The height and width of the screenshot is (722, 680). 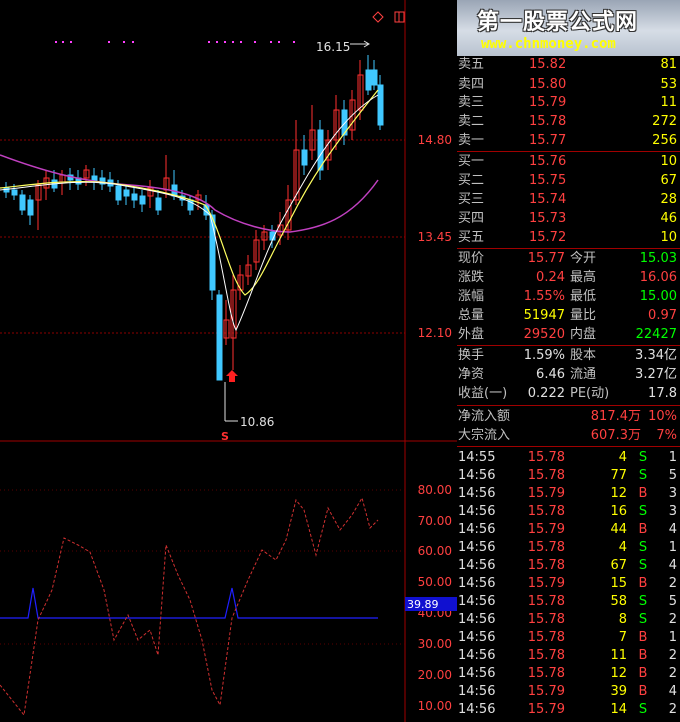 What do you see at coordinates (558, 22) in the screenshot?
I see `banner-title: 第一股票公式网` at bounding box center [558, 22].